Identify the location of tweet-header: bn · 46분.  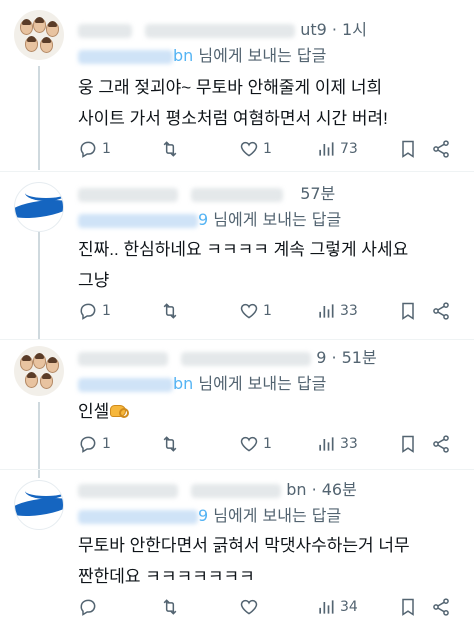
(217, 487).